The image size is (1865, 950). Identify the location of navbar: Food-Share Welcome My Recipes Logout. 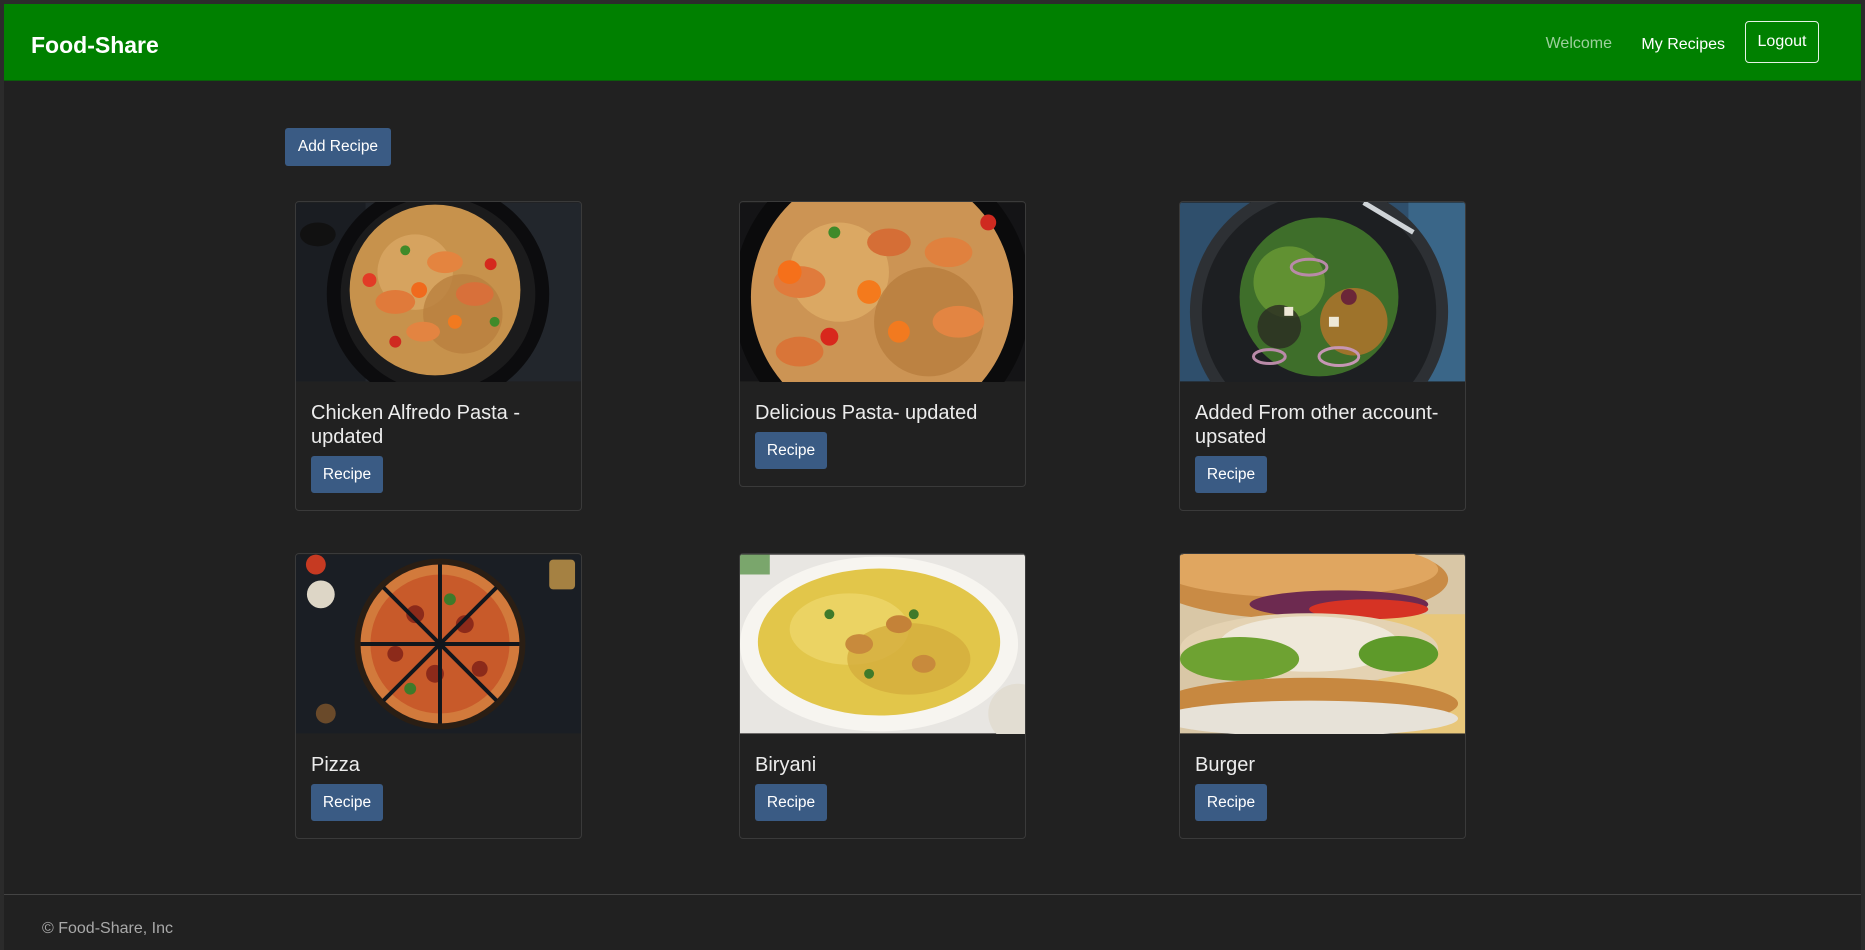
(932, 42).